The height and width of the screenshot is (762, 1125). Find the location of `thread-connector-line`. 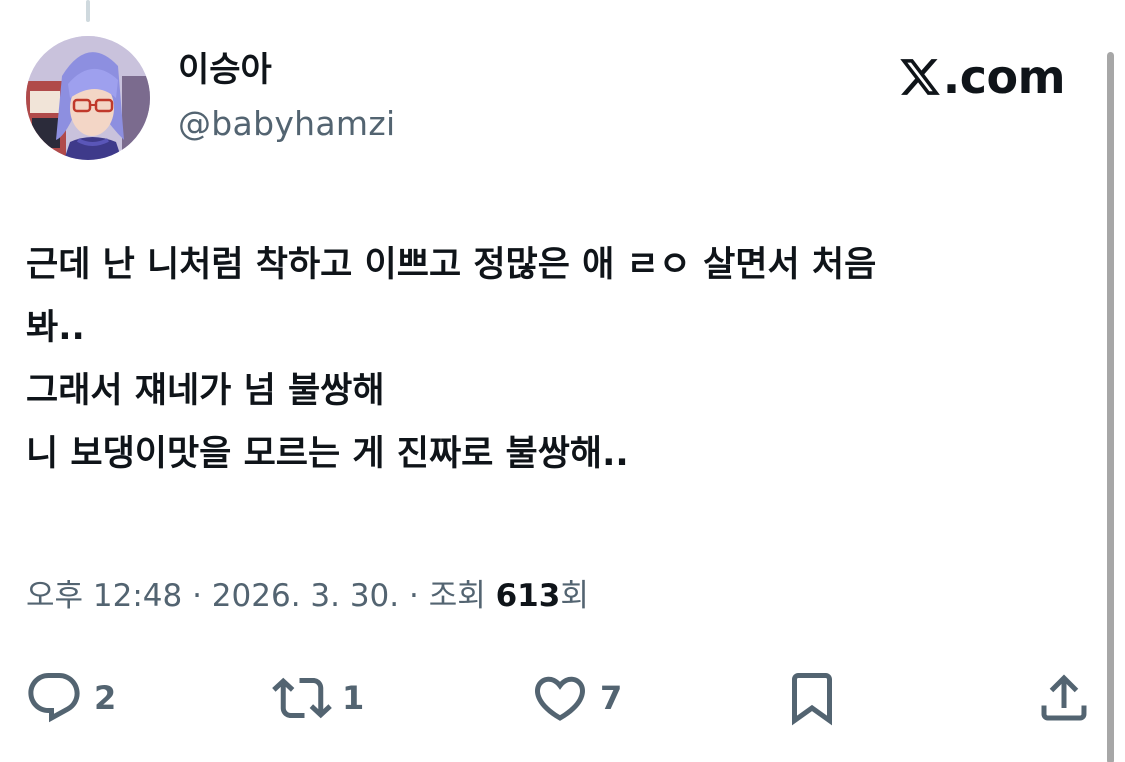

thread-connector-line is located at coordinates (88, 11).